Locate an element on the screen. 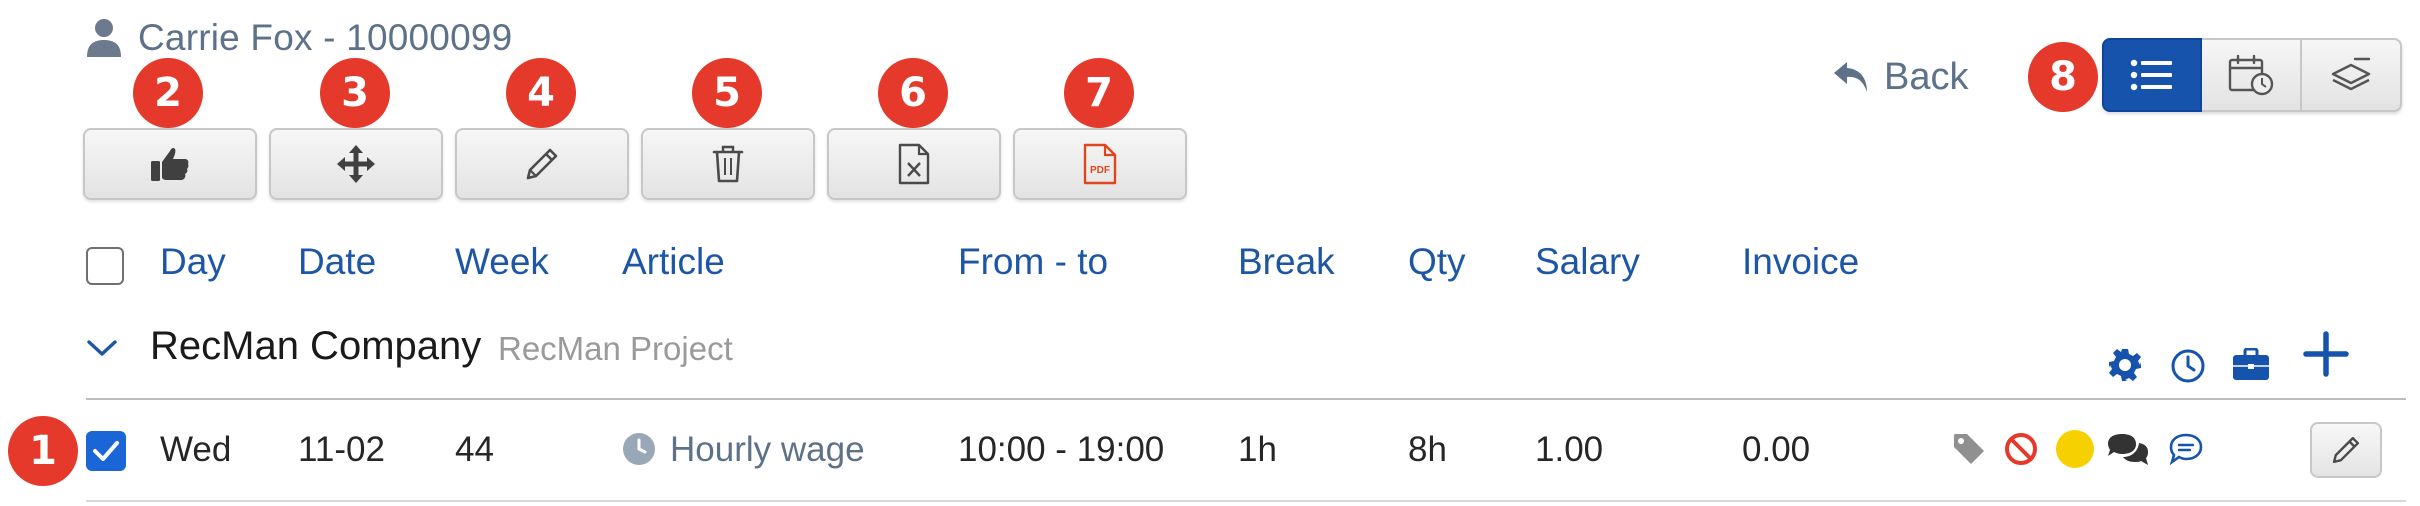  step-marker-2: 2 is located at coordinates (168, 93).